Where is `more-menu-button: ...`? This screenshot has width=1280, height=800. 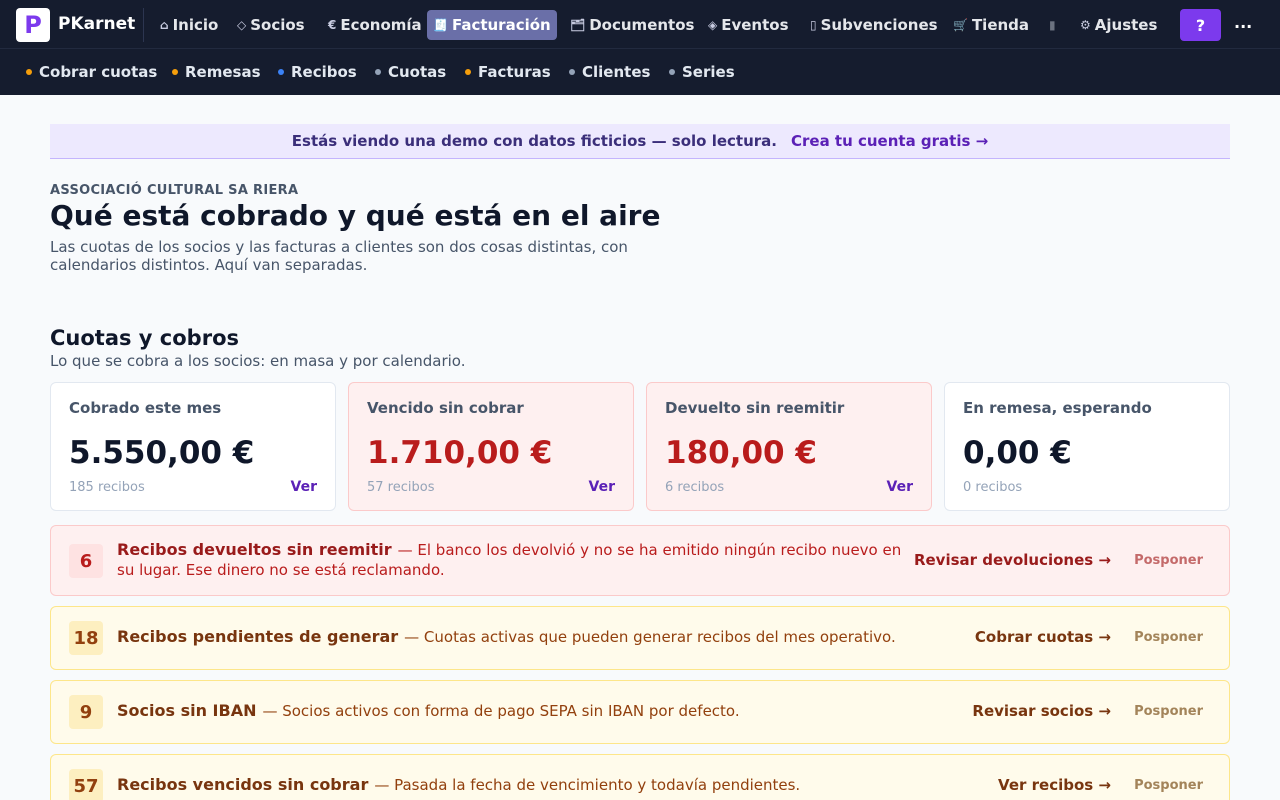 more-menu-button: ... is located at coordinates (1243, 22).